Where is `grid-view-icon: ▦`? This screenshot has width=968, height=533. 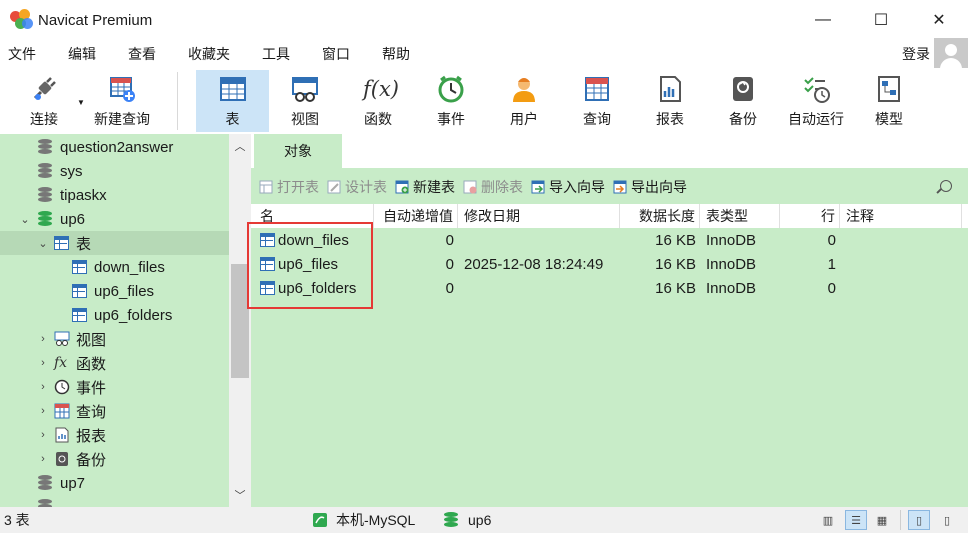 grid-view-icon: ▦ is located at coordinates (882, 520).